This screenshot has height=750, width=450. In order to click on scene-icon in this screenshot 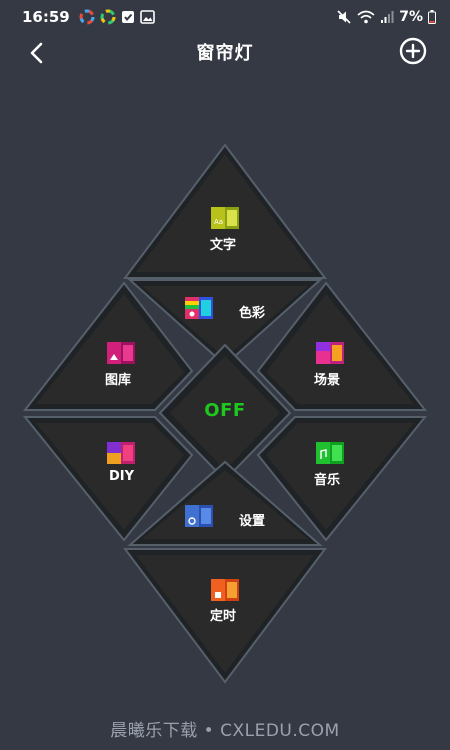, I will do `click(330, 353)`.